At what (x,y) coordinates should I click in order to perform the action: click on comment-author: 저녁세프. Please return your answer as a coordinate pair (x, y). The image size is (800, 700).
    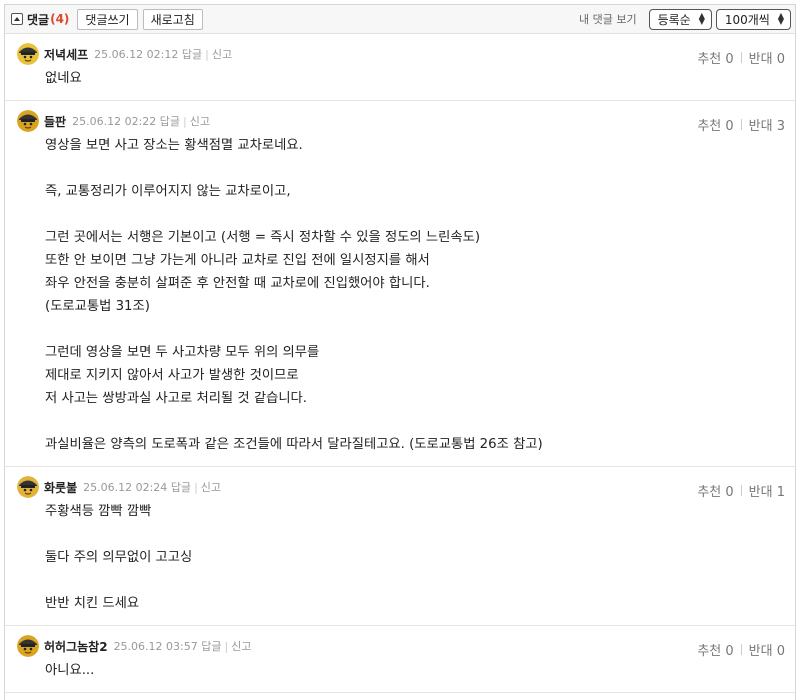
    Looking at the image, I should click on (66, 54).